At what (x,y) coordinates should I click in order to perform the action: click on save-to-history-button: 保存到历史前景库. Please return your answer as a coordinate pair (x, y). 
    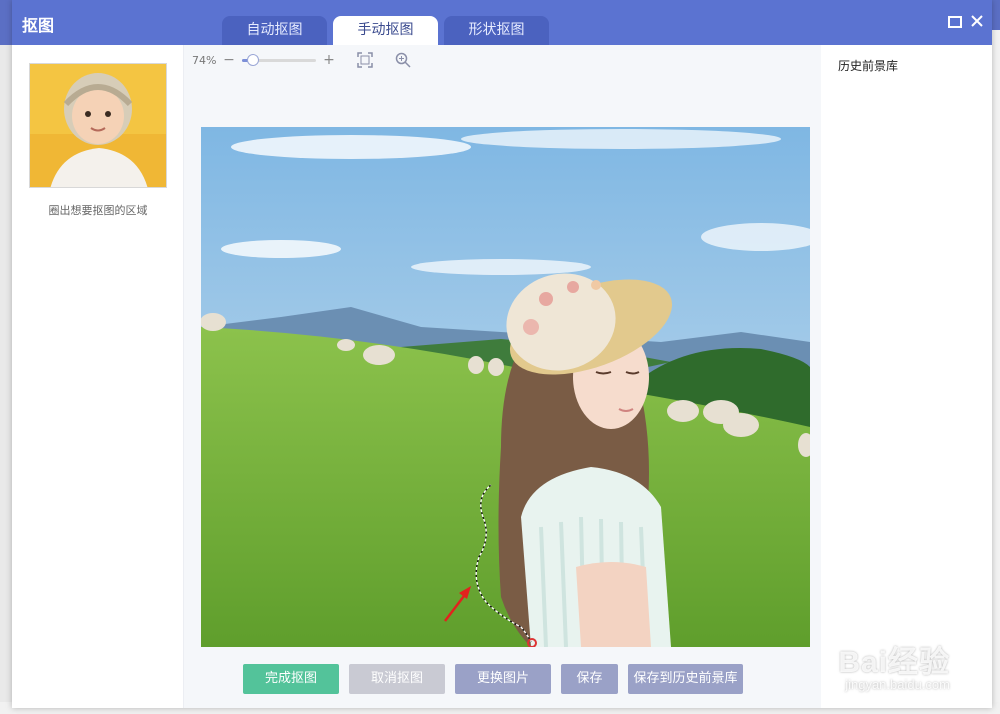
    Looking at the image, I should click on (685, 679).